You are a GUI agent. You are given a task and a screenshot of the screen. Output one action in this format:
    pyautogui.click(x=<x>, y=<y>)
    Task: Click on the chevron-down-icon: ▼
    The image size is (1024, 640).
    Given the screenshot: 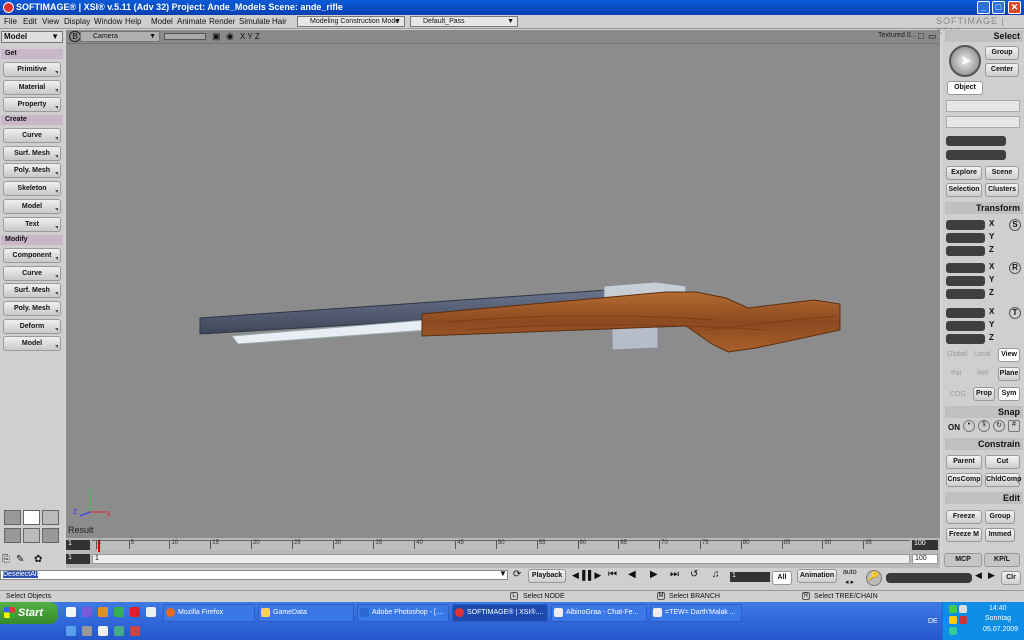 What is the action you would take?
    pyautogui.click(x=503, y=573)
    